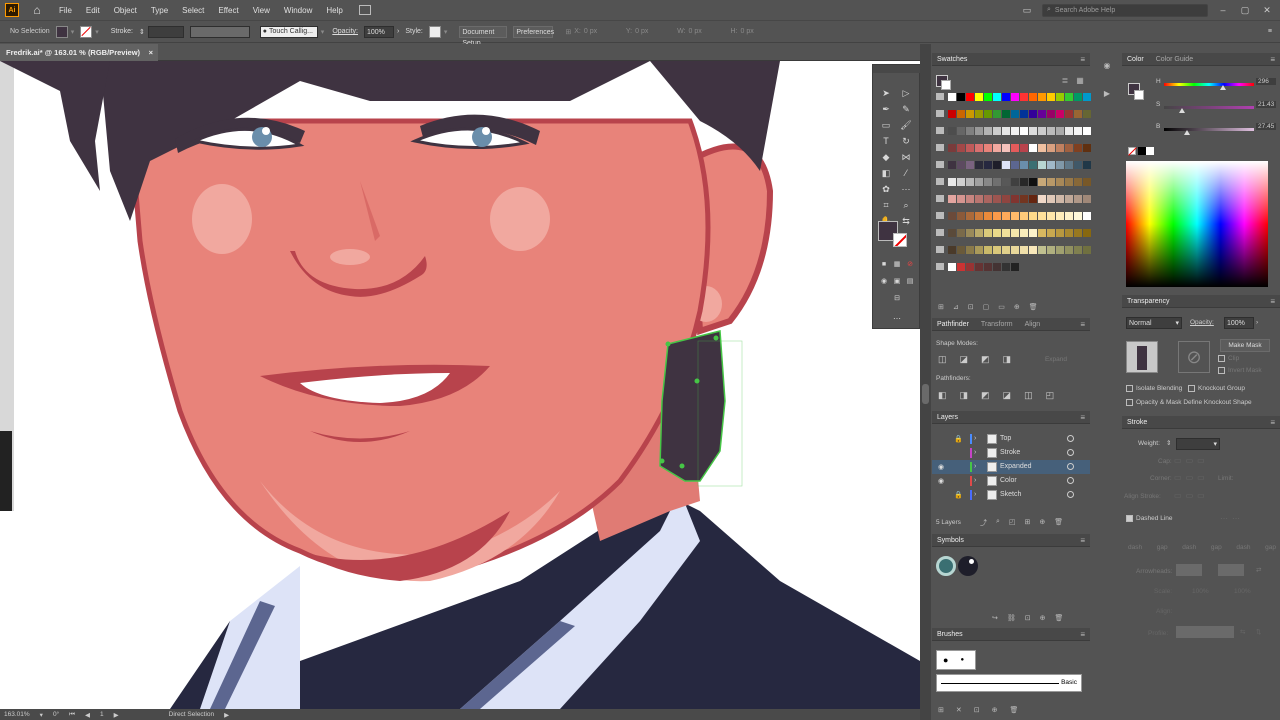  What do you see at coordinates (942, 359) in the screenshot?
I see `unite-icon: ◫` at bounding box center [942, 359].